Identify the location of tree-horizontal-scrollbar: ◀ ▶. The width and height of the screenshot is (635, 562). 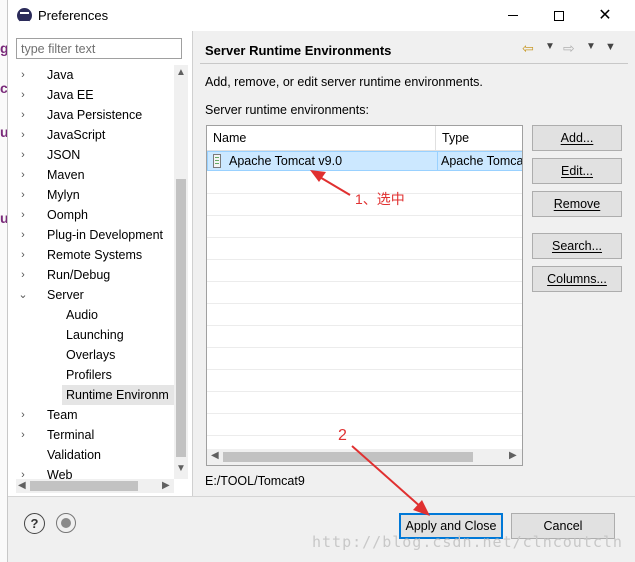
(95, 486).